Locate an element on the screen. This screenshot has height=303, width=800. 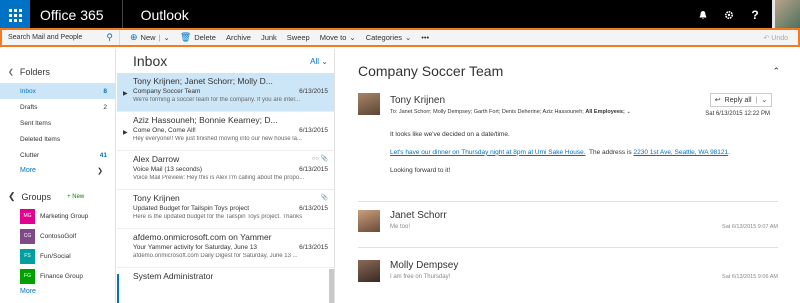
folders-more-link: More ❯ is located at coordinates (57, 169).